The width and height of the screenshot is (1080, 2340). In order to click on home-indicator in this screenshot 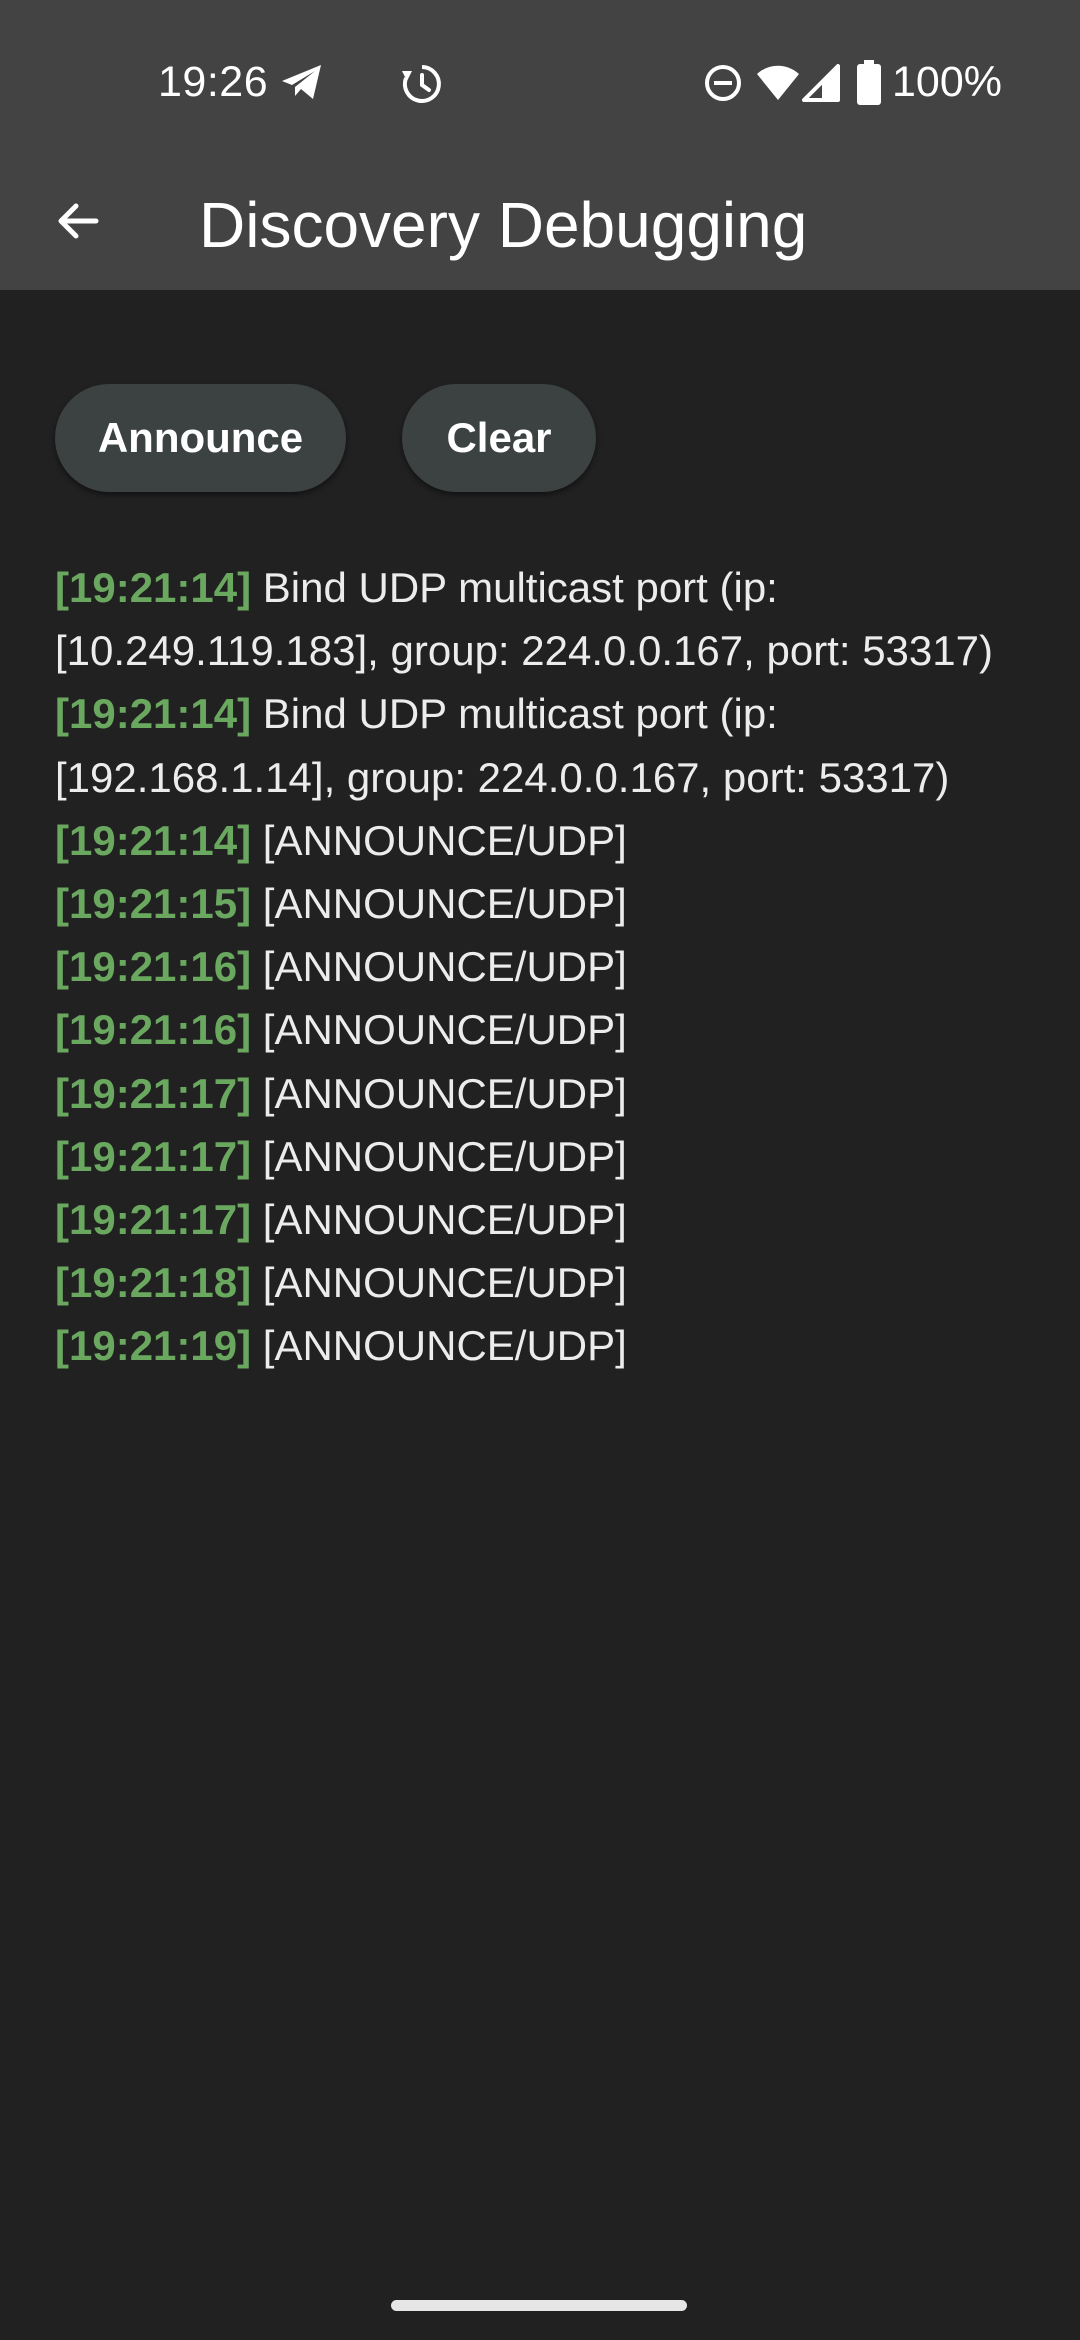, I will do `click(539, 2305)`.